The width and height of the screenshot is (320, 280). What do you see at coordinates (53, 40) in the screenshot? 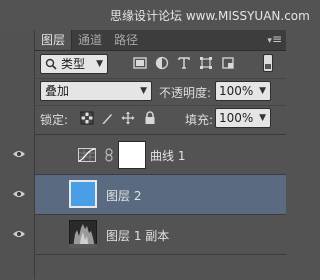
I see `tab-layers: 图层` at bounding box center [53, 40].